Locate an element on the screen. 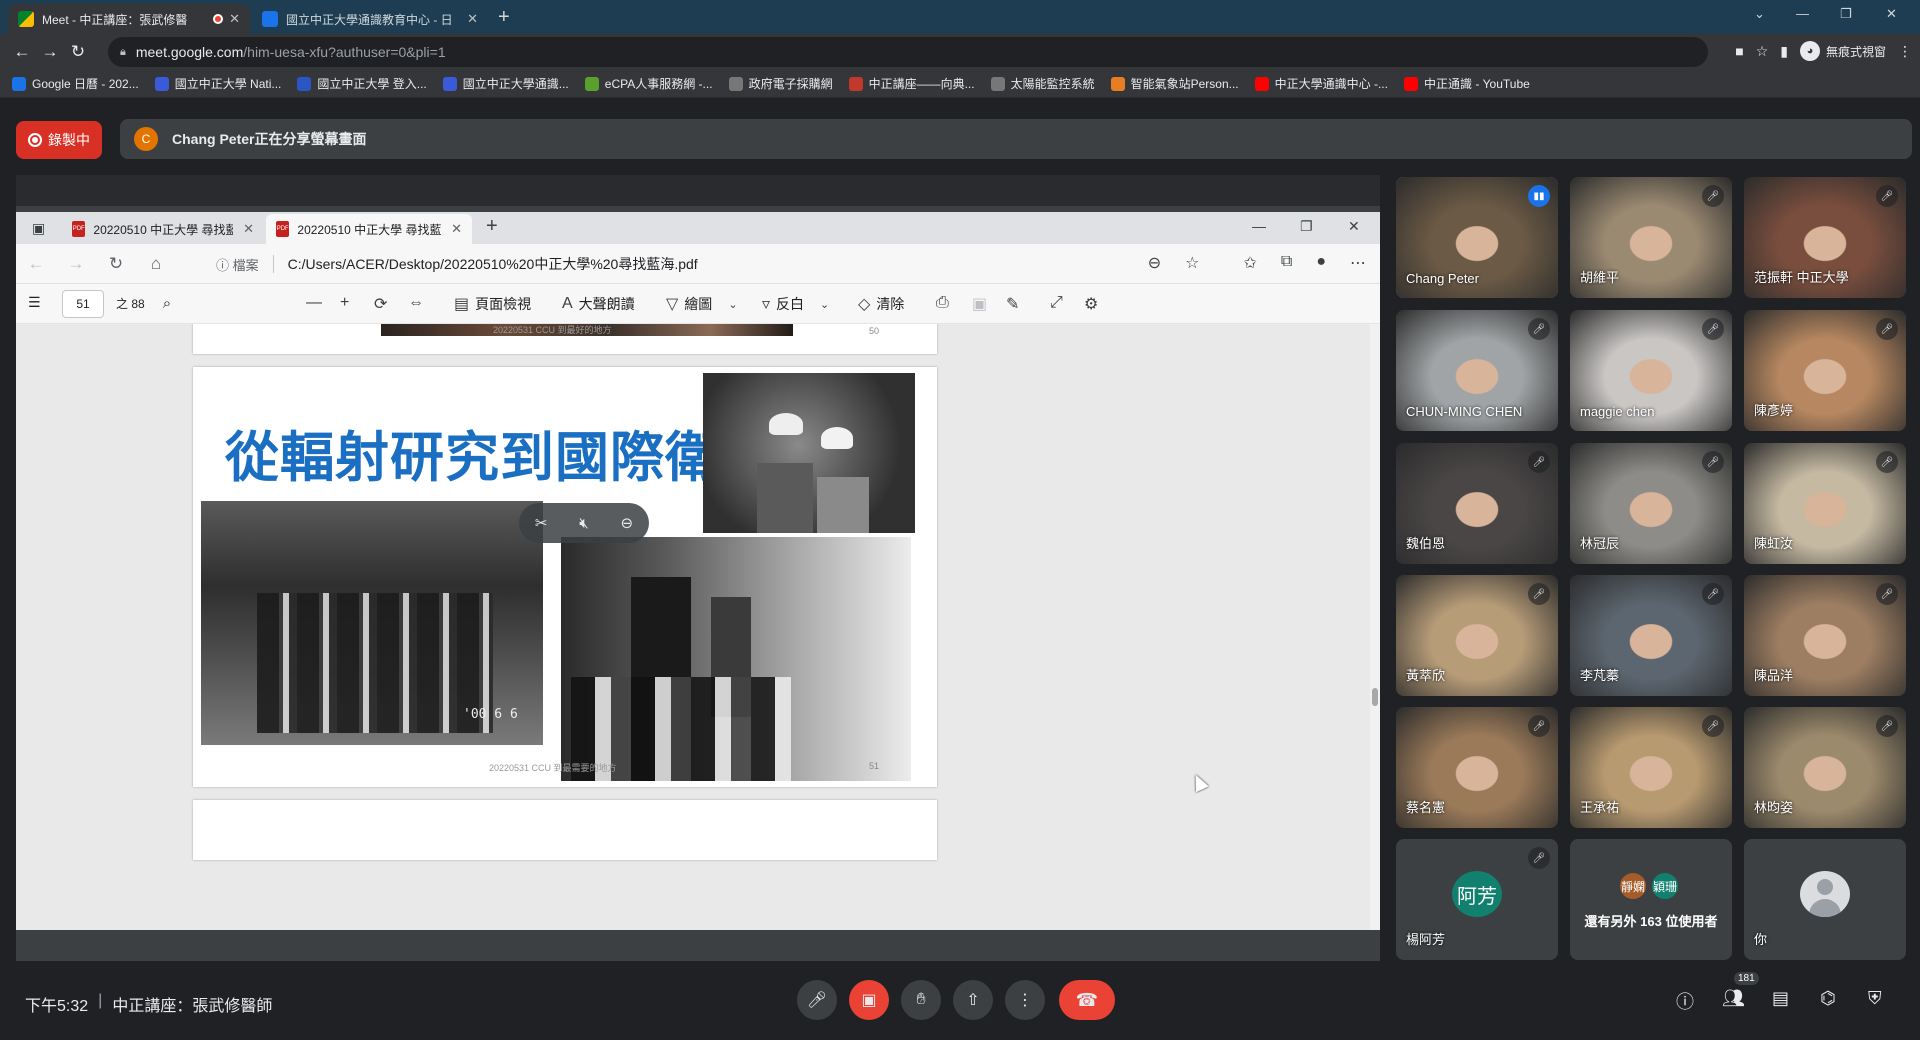 The image size is (1920, 1040). info-icon: ⓘ is located at coordinates (1685, 1001).